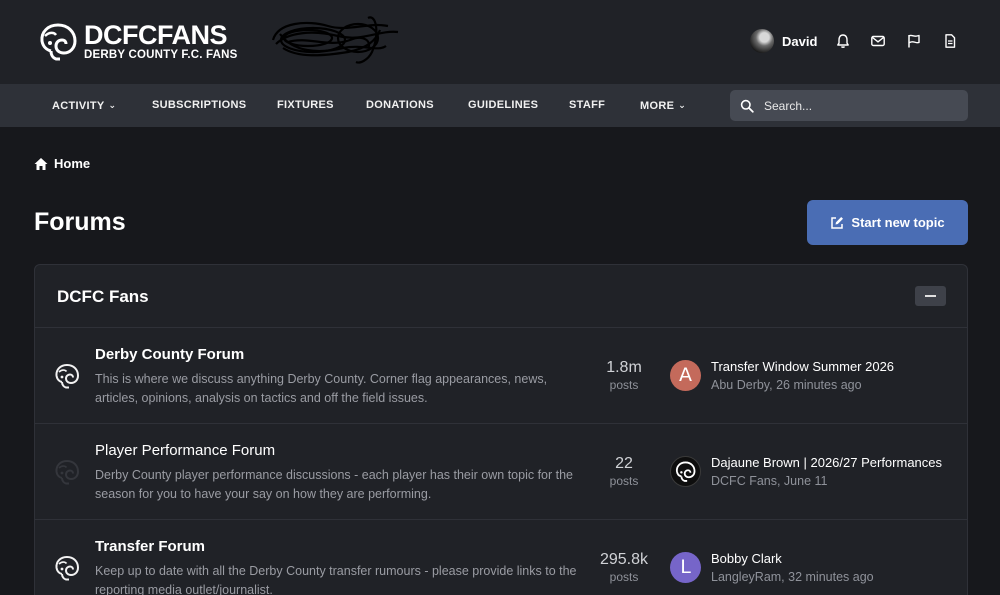 Image resolution: width=1000 pixels, height=595 pixels. I want to click on flag-icon, so click(914, 41).